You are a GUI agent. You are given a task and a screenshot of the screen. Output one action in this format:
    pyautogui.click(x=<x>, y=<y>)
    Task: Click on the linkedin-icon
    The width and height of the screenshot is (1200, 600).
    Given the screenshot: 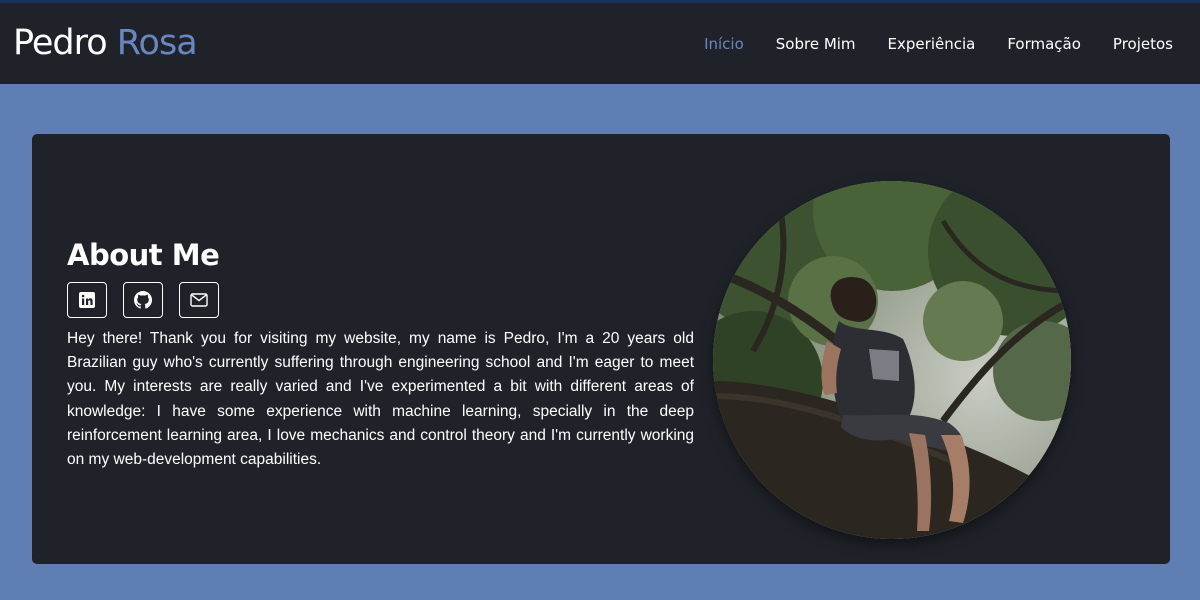 What is the action you would take?
    pyautogui.click(x=87, y=300)
    